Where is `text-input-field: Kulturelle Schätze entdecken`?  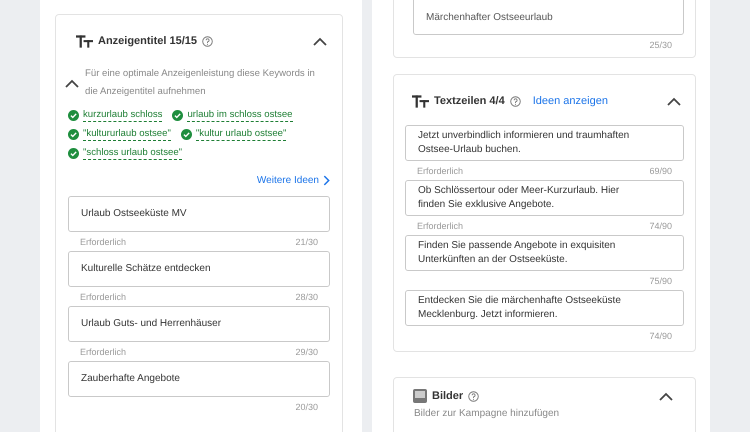 text-input-field: Kulturelle Schätze entdecken is located at coordinates (199, 269).